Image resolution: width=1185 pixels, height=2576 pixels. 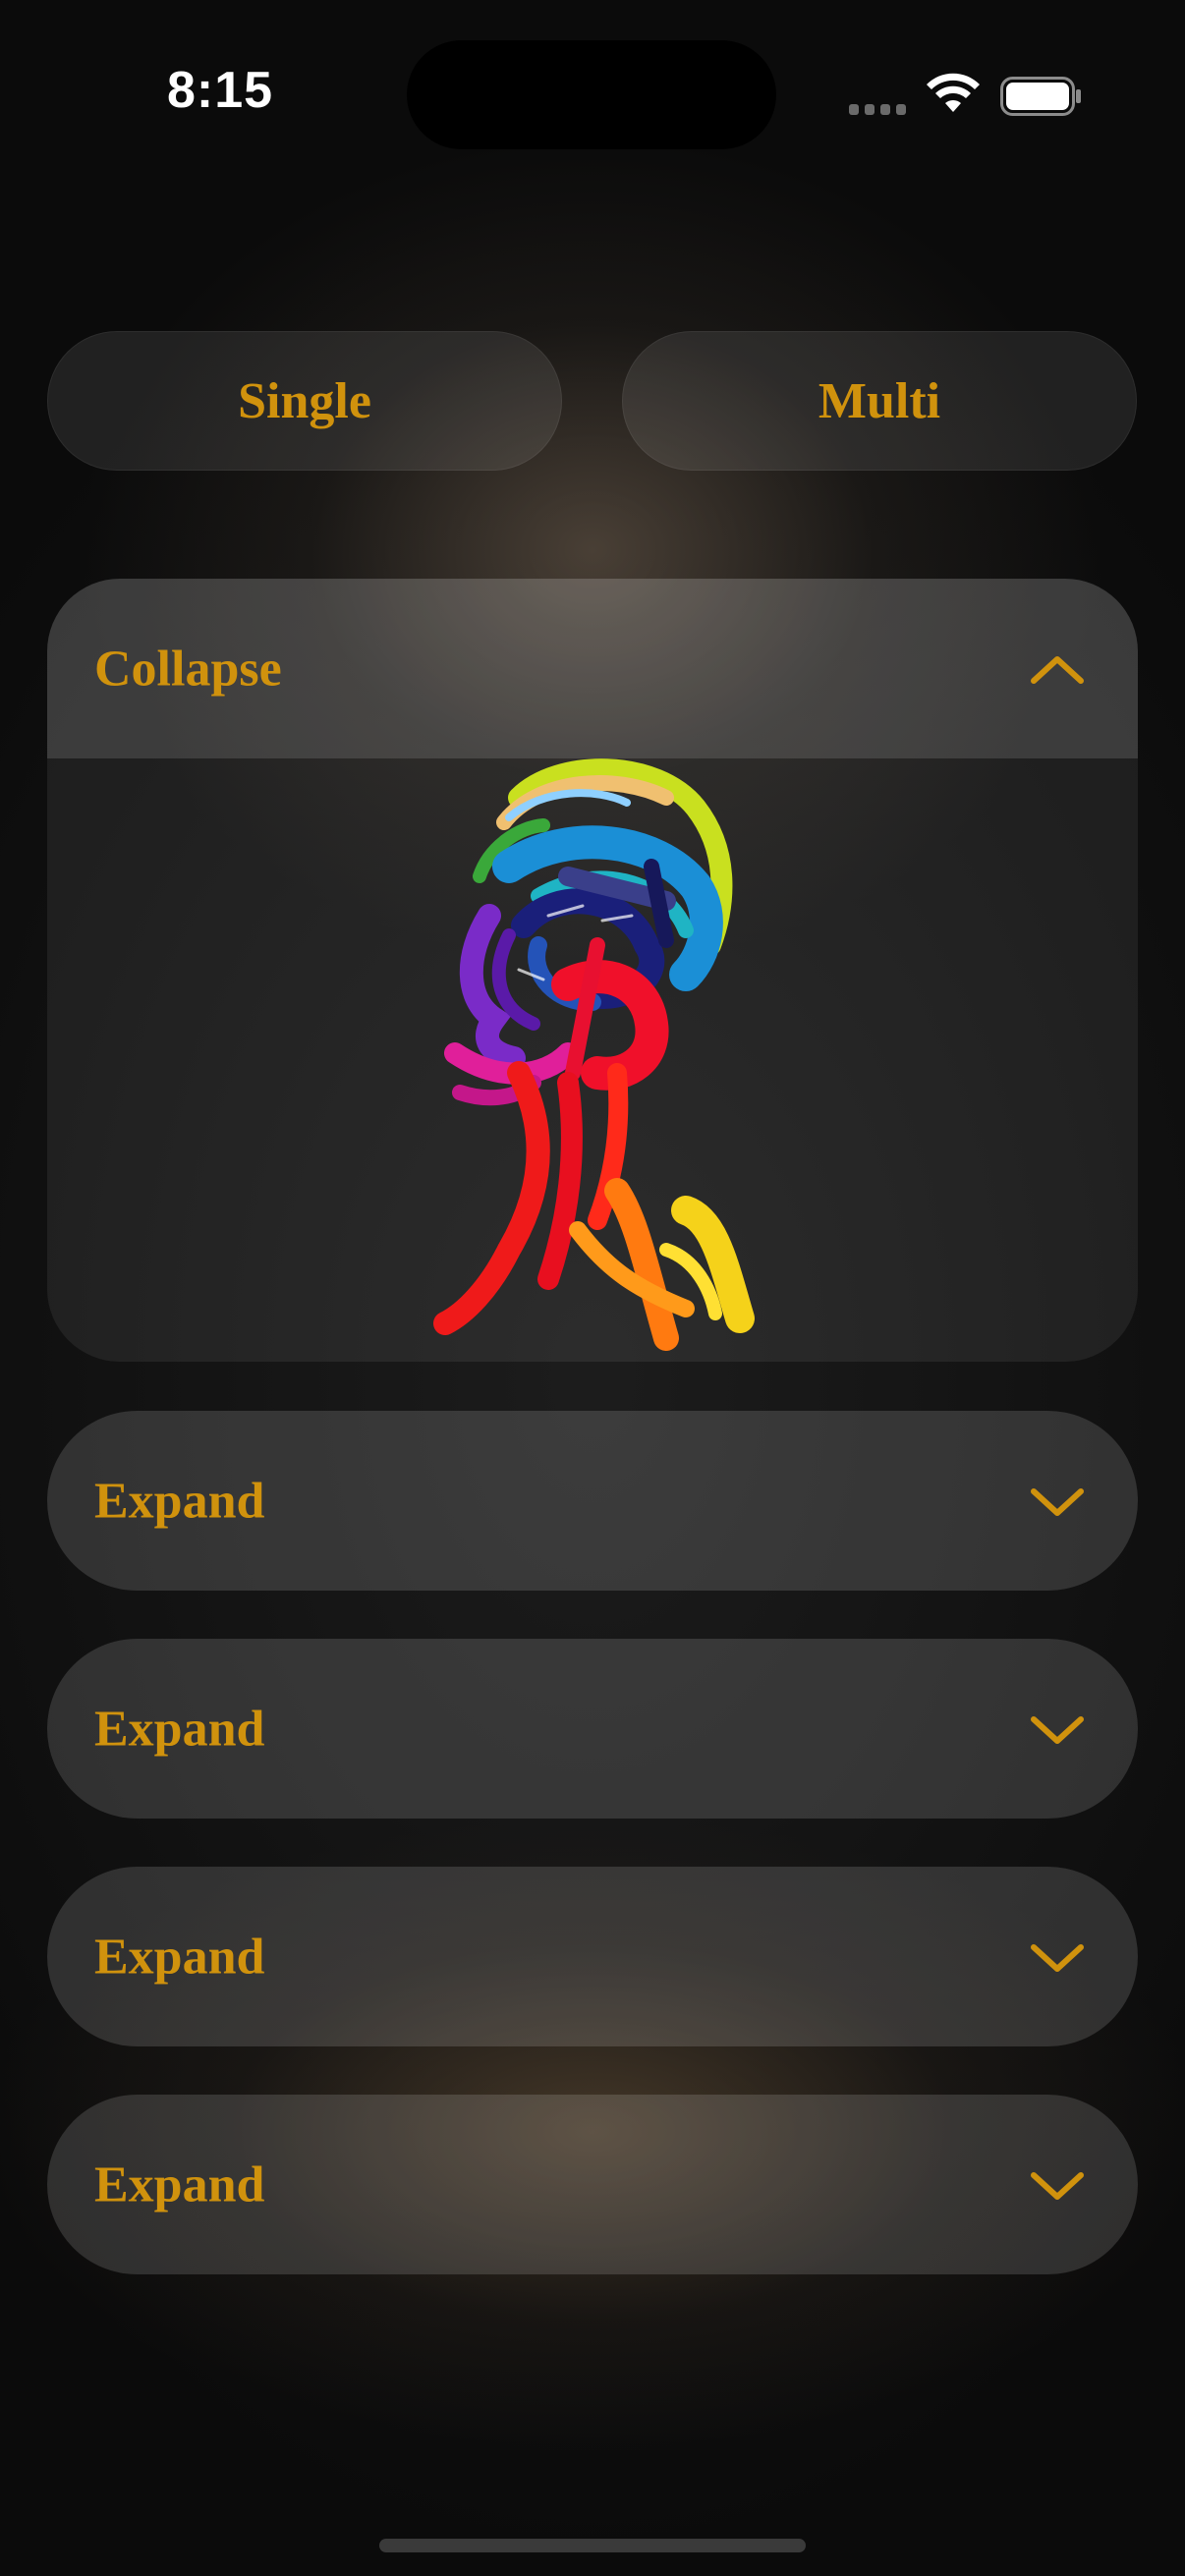 What do you see at coordinates (880, 401) in the screenshot?
I see `multi-mode-button: Multi` at bounding box center [880, 401].